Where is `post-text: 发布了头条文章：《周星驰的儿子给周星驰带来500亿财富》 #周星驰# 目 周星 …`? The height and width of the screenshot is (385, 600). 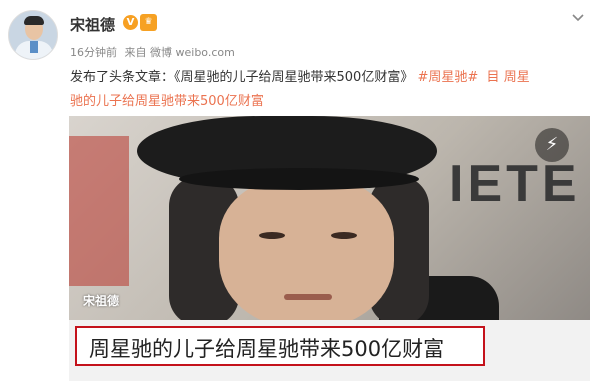
post-text: 发布了头条文章：《周星驰的儿子给周星驰带来500亿财富》 #周星驰# 目 周星 … is located at coordinates (330, 90).